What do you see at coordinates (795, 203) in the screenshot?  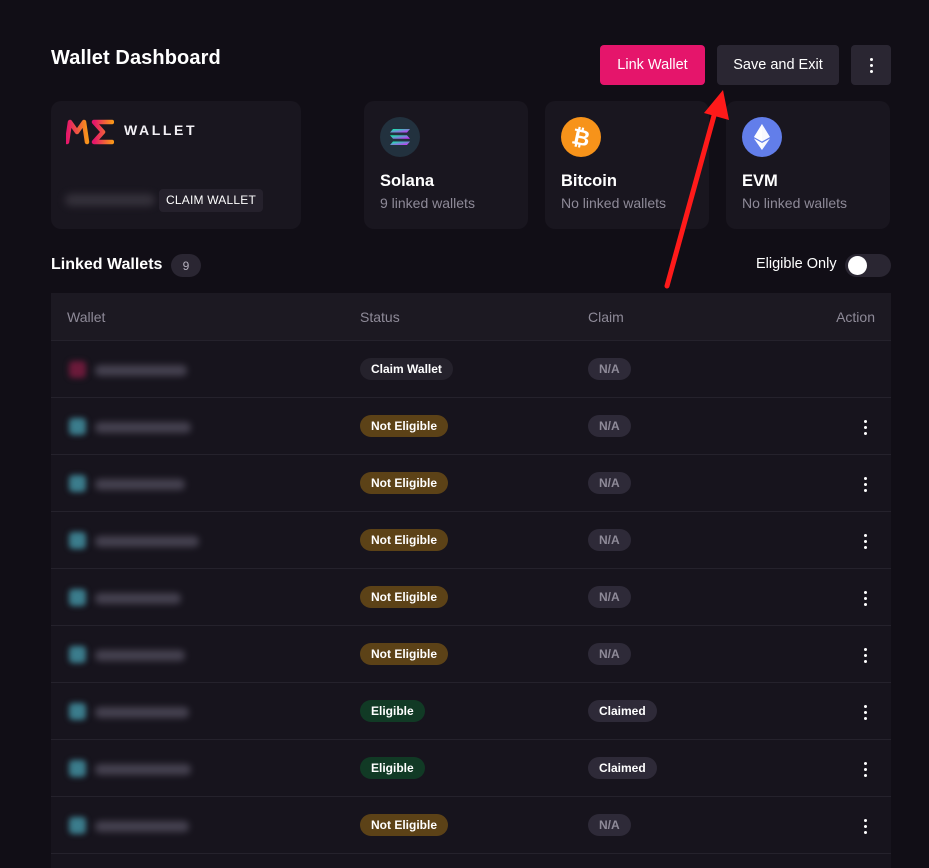 I see `chain-linked-count: No linked wallets` at bounding box center [795, 203].